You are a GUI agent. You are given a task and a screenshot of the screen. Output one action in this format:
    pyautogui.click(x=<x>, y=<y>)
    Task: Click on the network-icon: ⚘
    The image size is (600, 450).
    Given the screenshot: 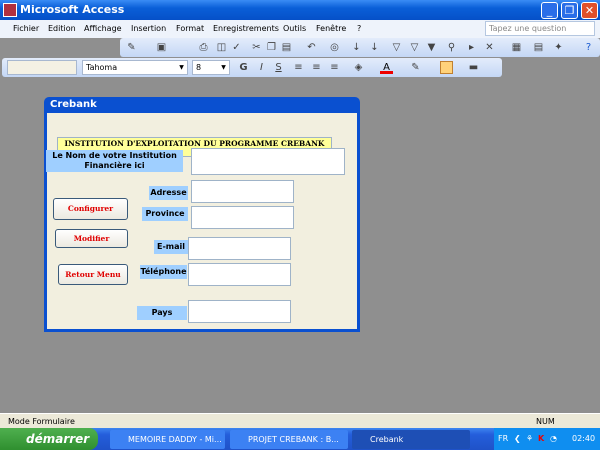 What is the action you would take?
    pyautogui.click(x=530, y=438)
    